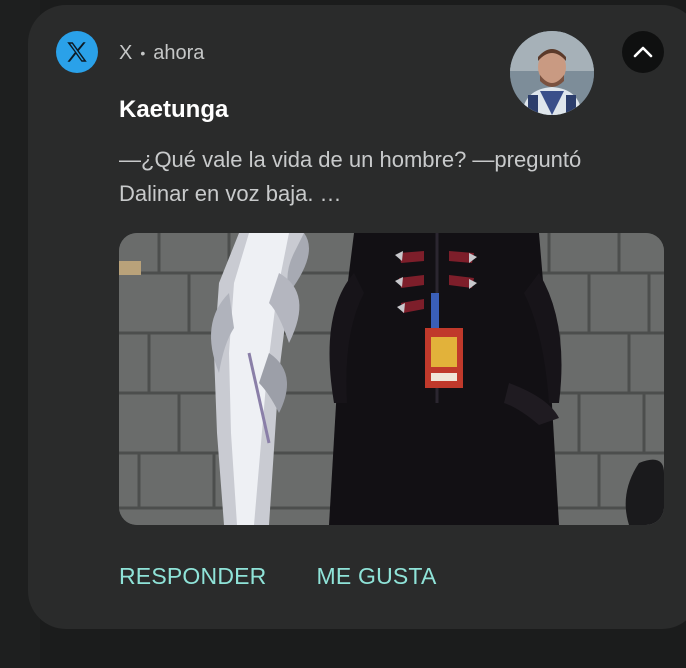 The width and height of the screenshot is (686, 668). I want to click on avatar, so click(552, 73).